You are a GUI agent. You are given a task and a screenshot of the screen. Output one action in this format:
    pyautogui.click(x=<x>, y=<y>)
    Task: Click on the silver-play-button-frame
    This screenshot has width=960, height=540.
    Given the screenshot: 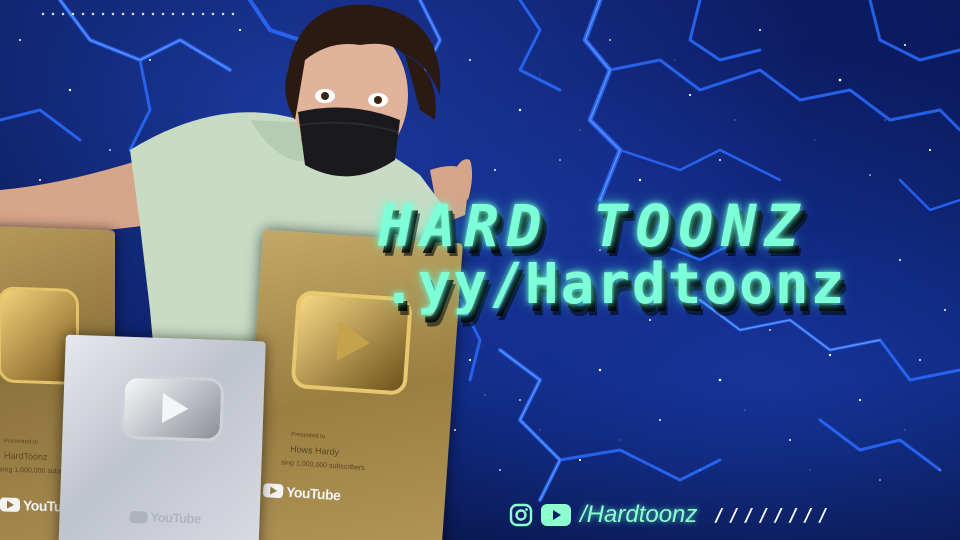 What is the action you would take?
    pyautogui.click(x=172, y=408)
    